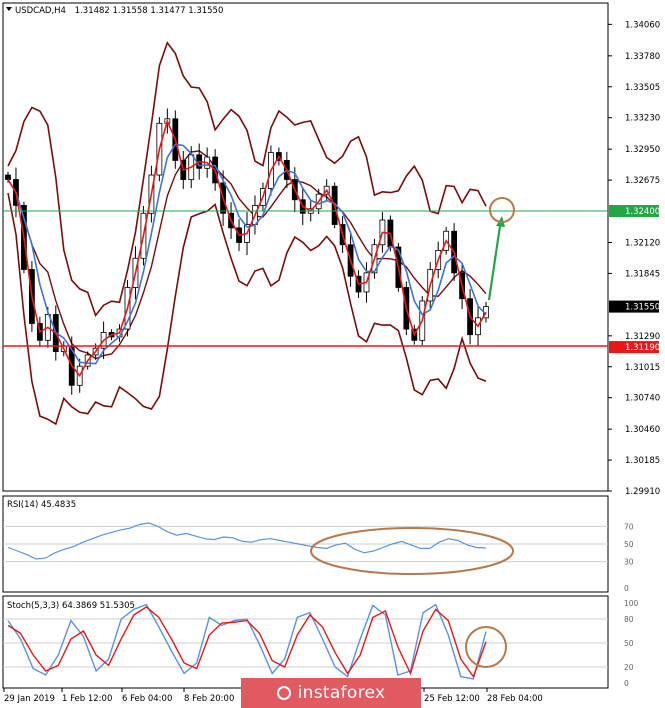  I want to click on rsi-axis: 70 50 30 0, so click(629, 557).